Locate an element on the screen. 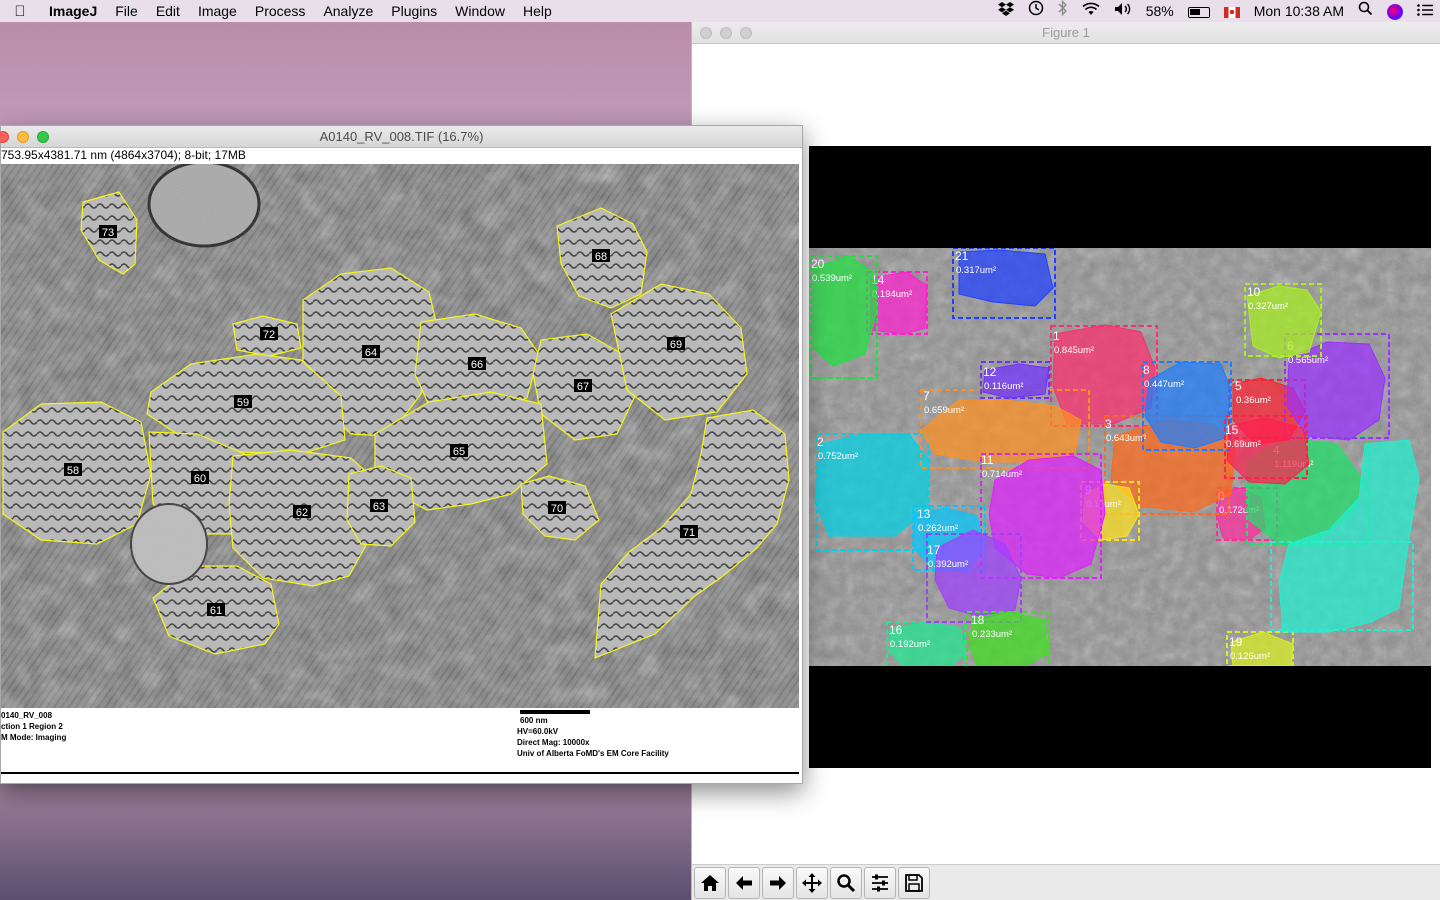 The width and height of the screenshot is (1440, 900). segment-area: 0.317um² is located at coordinates (976, 270).